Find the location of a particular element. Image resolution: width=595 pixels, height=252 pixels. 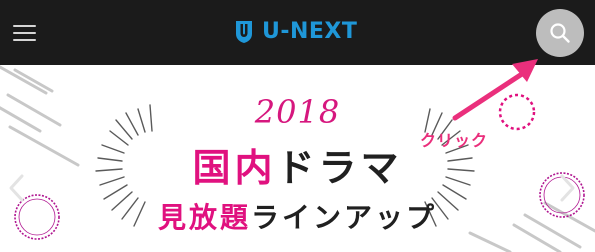

hamburger-menu-icon is located at coordinates (24, 33).